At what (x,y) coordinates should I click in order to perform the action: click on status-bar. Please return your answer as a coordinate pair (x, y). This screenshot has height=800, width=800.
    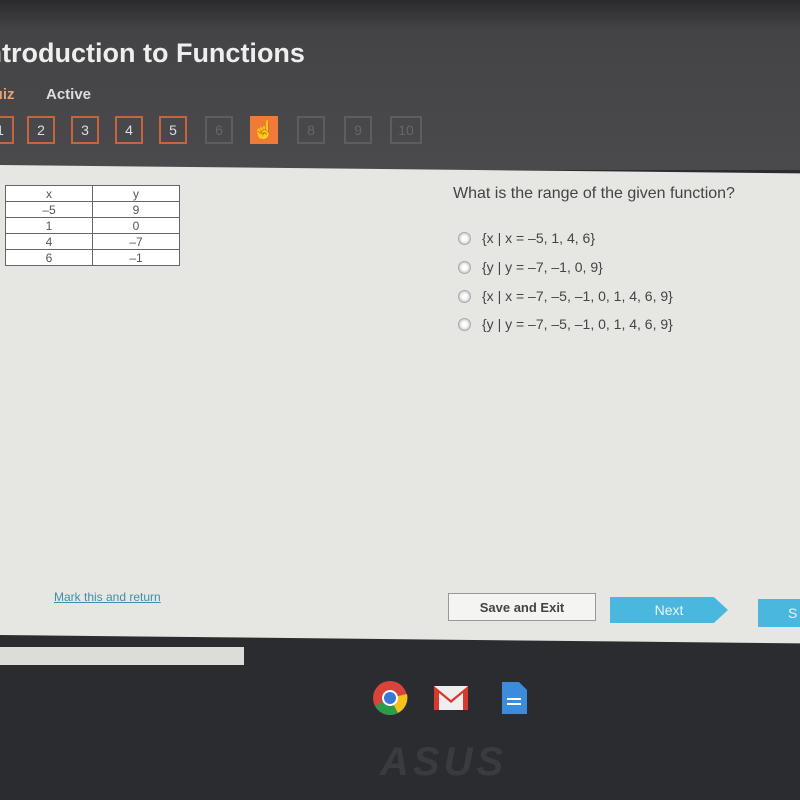
    Looking at the image, I should click on (122, 656).